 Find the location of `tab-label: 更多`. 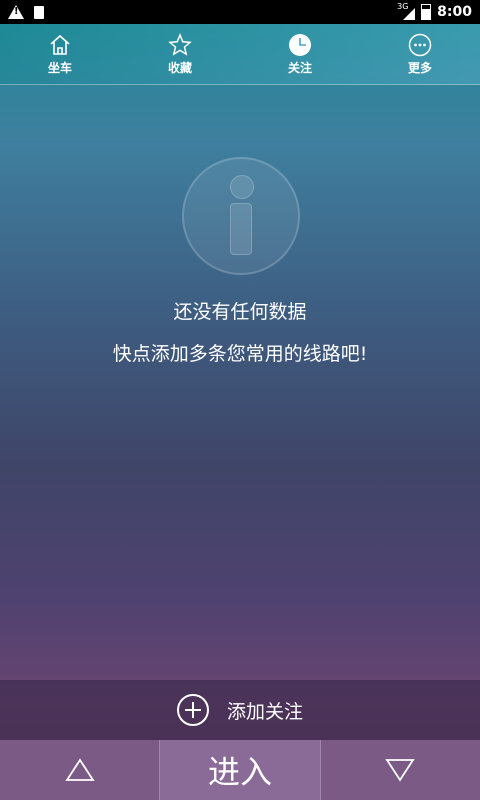

tab-label: 更多 is located at coordinates (419, 67).